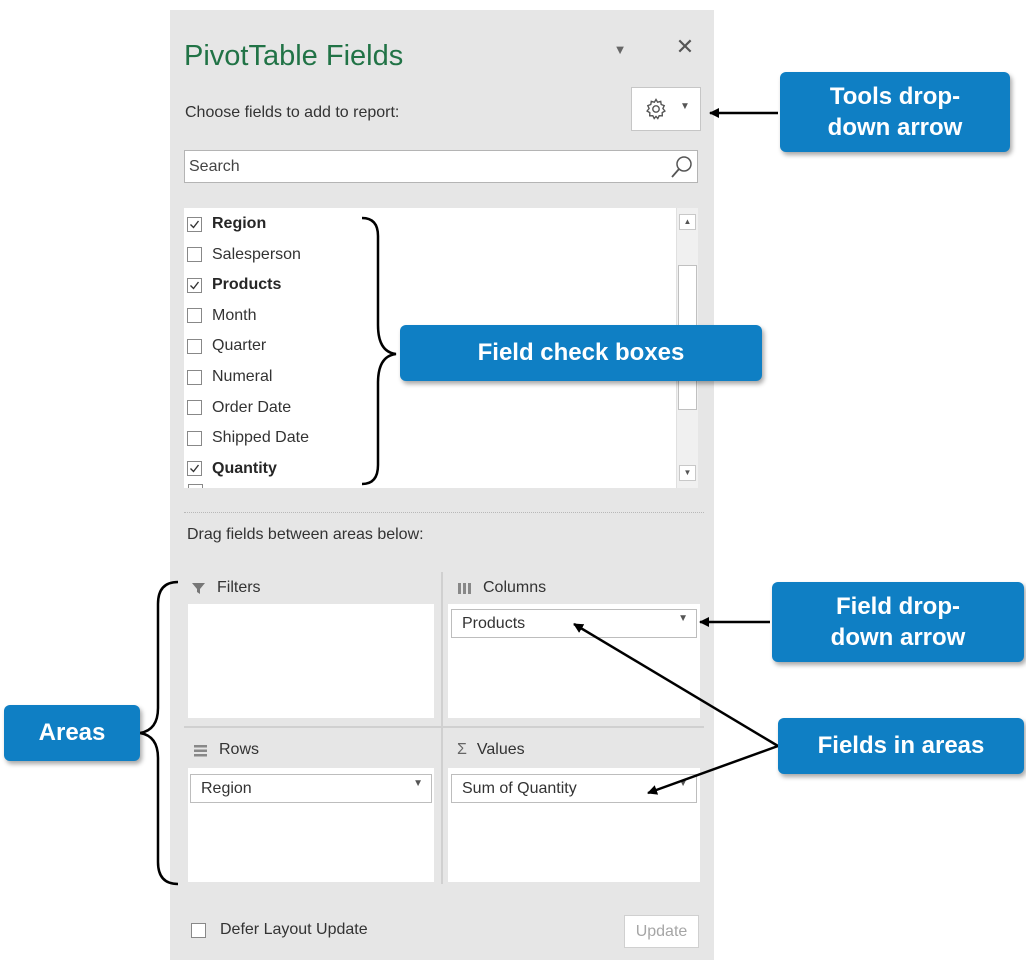 The width and height of the screenshot is (1026, 963). What do you see at coordinates (901, 746) in the screenshot?
I see `callout-fields-in-areas: Fields in areas` at bounding box center [901, 746].